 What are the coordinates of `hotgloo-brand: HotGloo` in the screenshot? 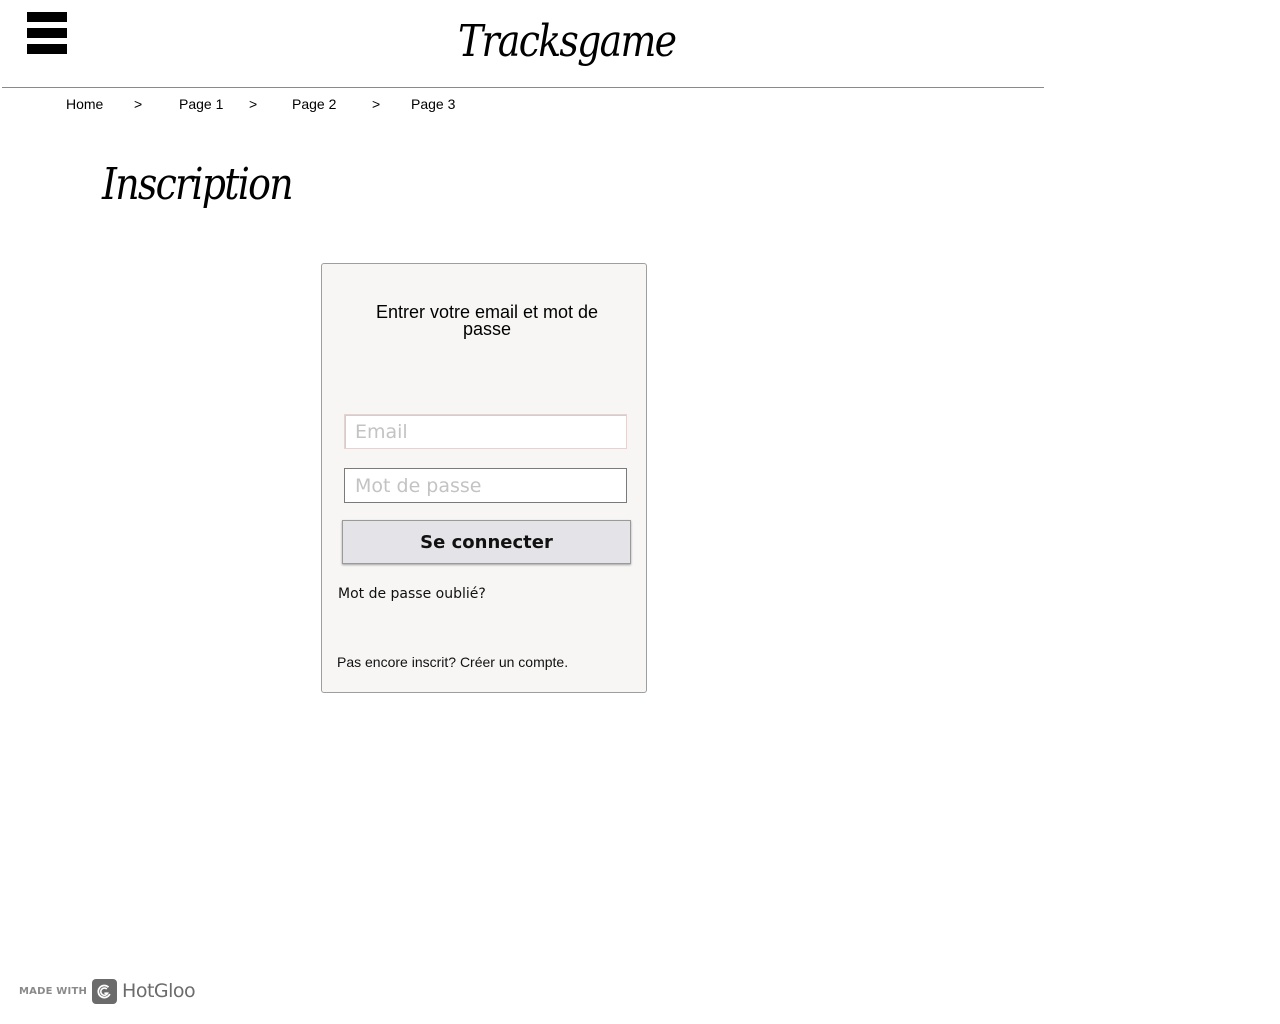 It's located at (159, 991).